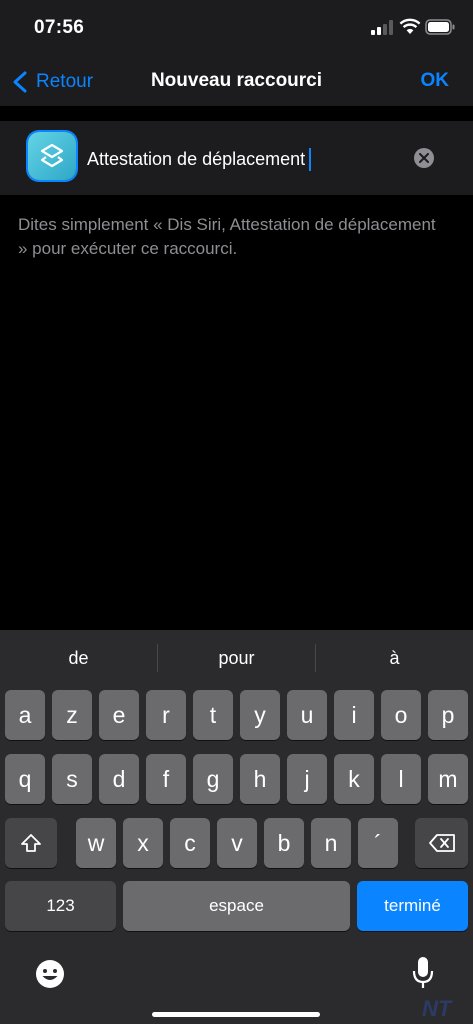 This screenshot has width=473, height=1024. I want to click on text-cursor, so click(310, 159).